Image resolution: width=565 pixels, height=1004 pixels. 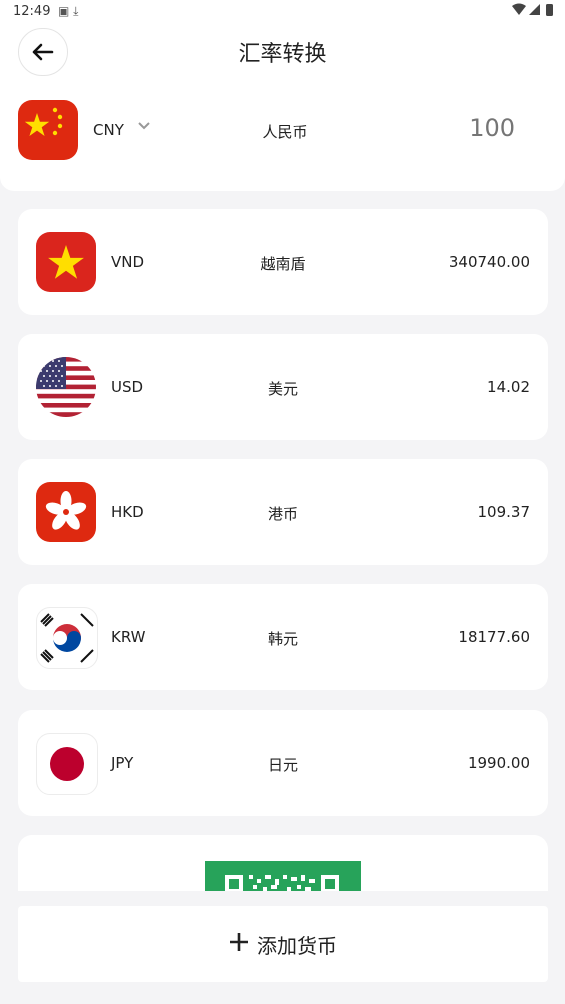 What do you see at coordinates (128, 262) in the screenshot?
I see `currency-code: VND` at bounding box center [128, 262].